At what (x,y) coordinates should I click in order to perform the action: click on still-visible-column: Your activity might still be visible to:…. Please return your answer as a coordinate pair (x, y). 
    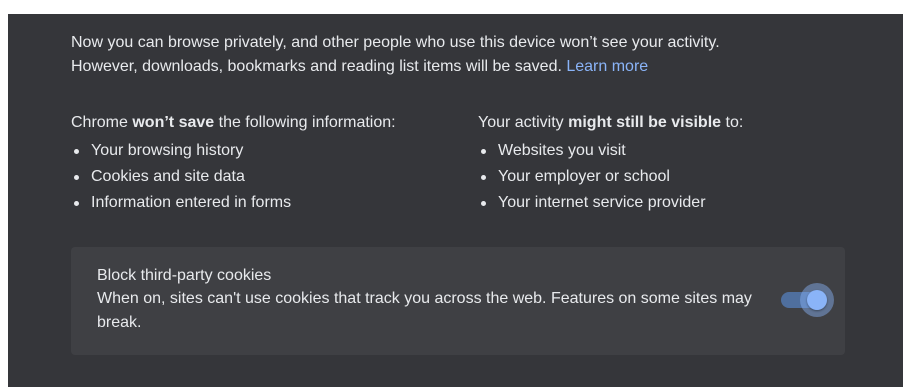
    Looking at the image, I should click on (668, 163).